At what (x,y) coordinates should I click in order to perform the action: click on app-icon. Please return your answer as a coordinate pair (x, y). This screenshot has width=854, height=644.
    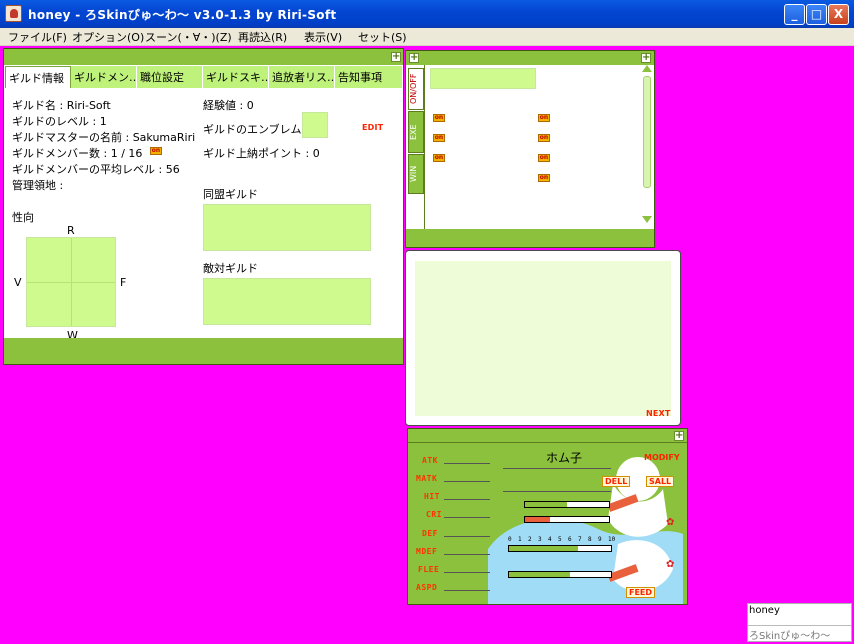
    Looking at the image, I should click on (13, 13).